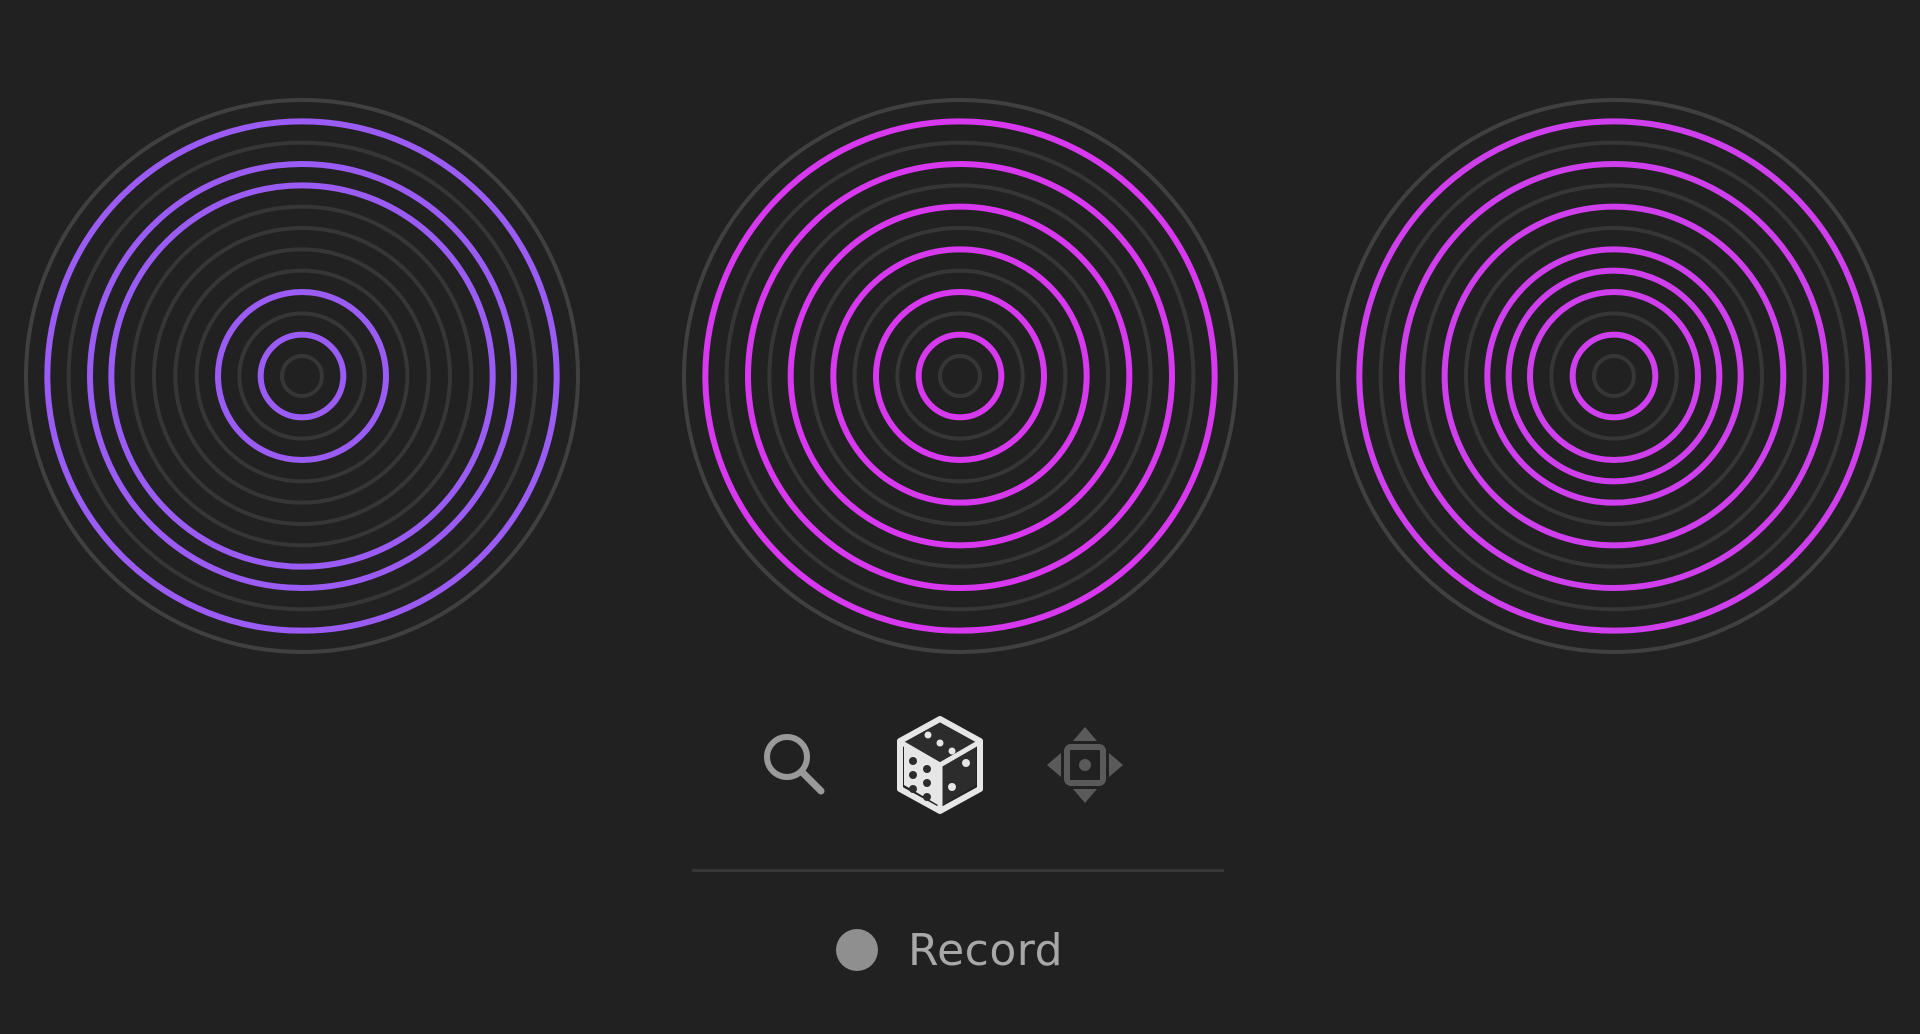 This screenshot has width=1920, height=1034. I want to click on dice-icon, so click(940, 765).